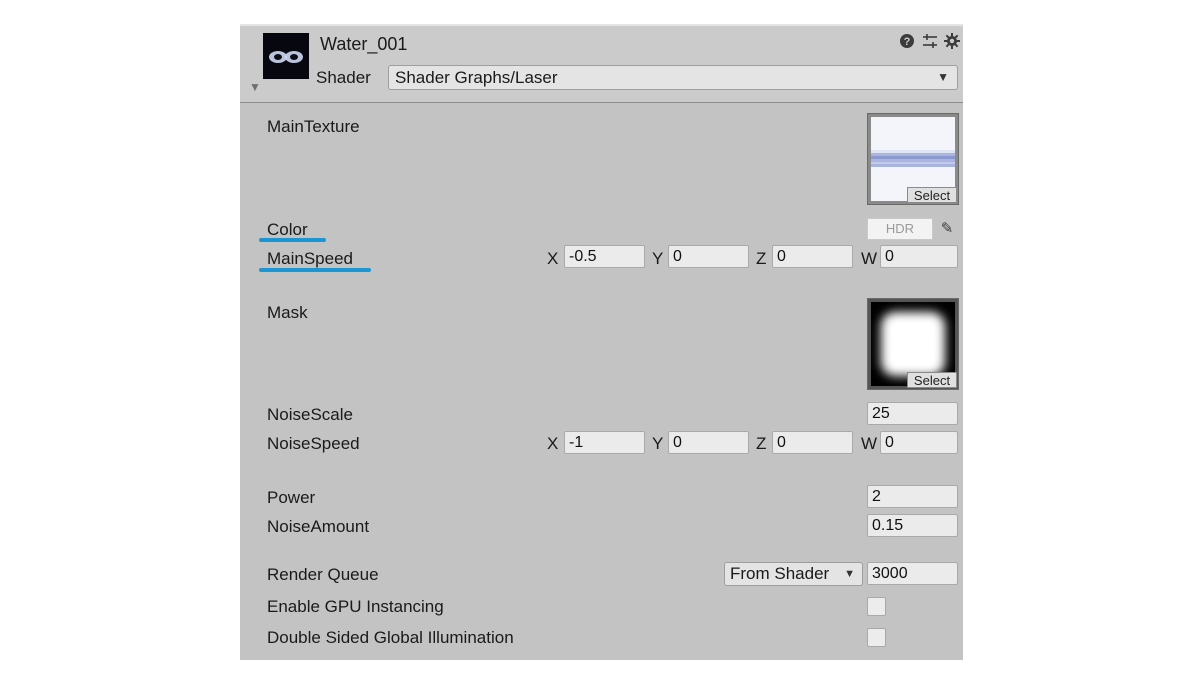  Describe the element at coordinates (553, 258) in the screenshot. I see `main-speed-x-label: X` at that location.